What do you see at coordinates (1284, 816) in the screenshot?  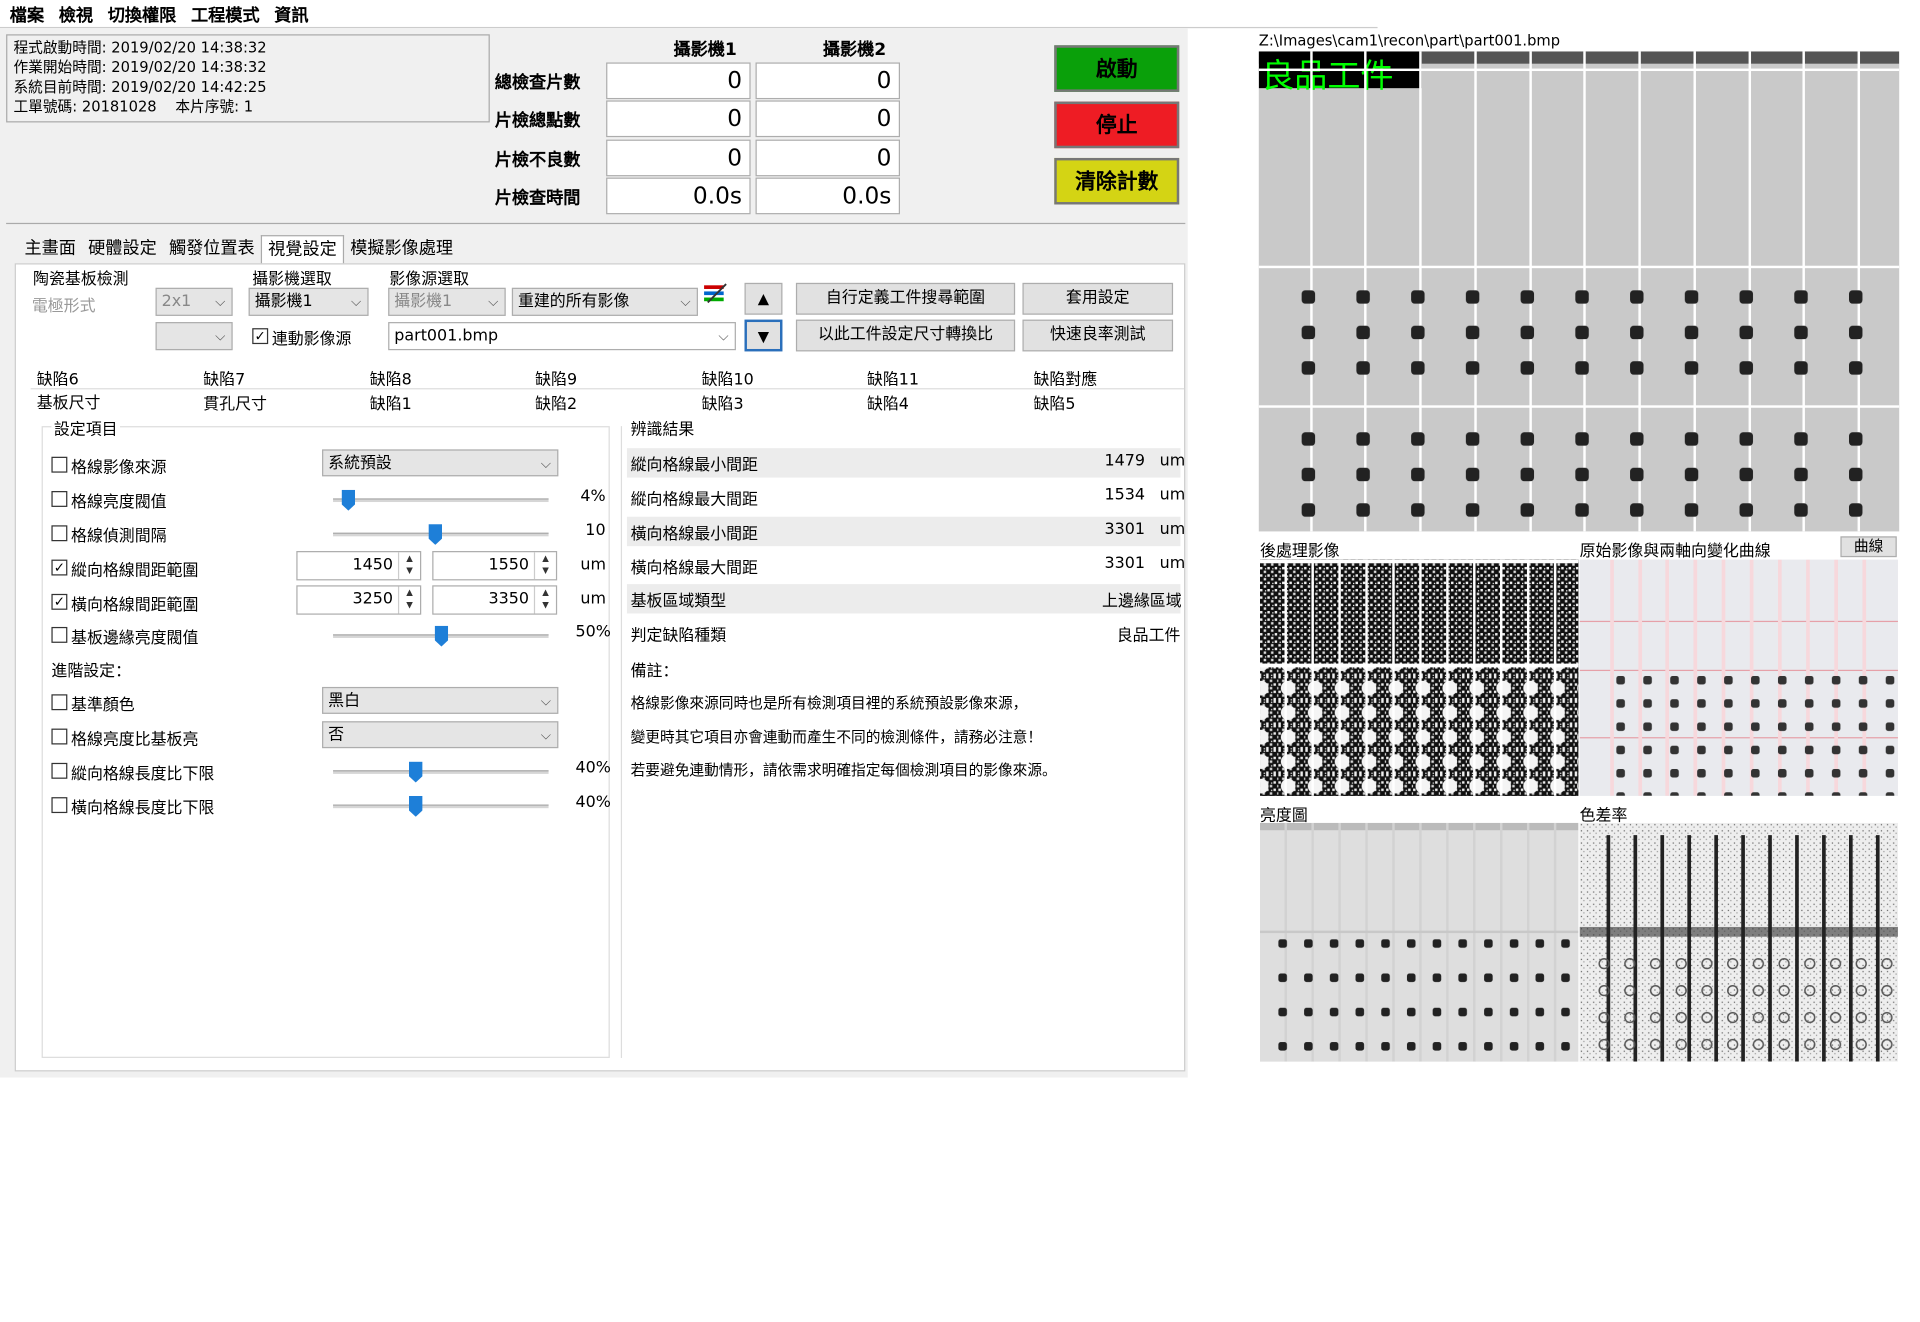 I see `luminance-label: 亮度圖` at bounding box center [1284, 816].